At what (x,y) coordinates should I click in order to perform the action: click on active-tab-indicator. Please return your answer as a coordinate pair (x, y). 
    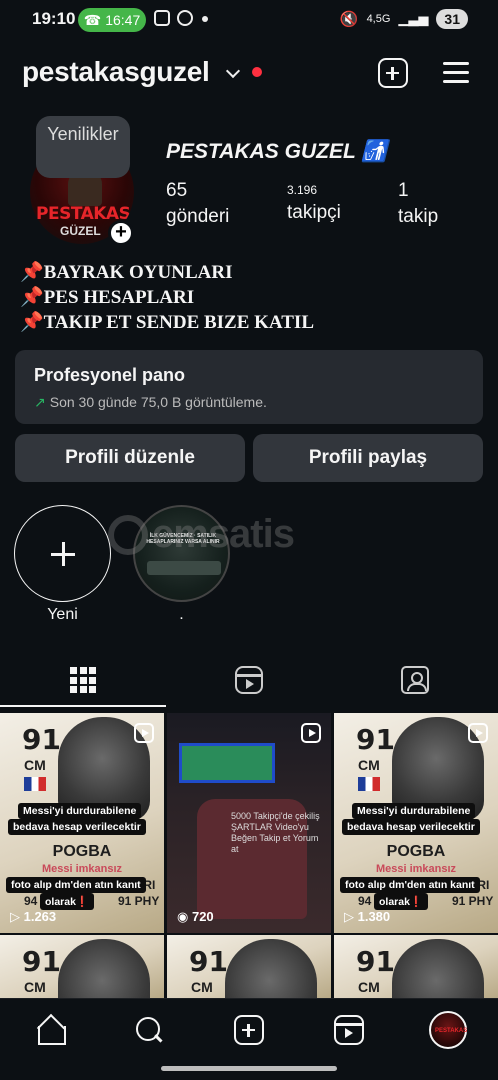
    Looking at the image, I should click on (83, 706).